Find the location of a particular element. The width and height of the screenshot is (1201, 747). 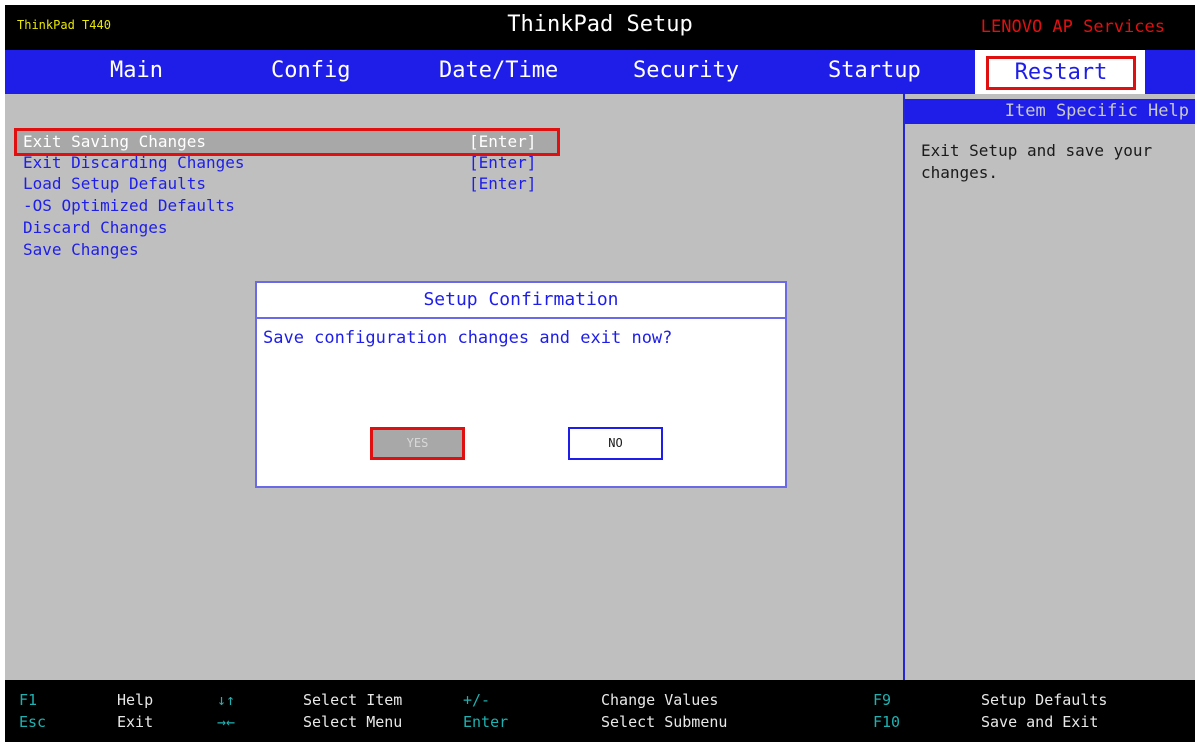

os-optimized-defaults-item: -OS Optimized Defaults is located at coordinates (287, 206).